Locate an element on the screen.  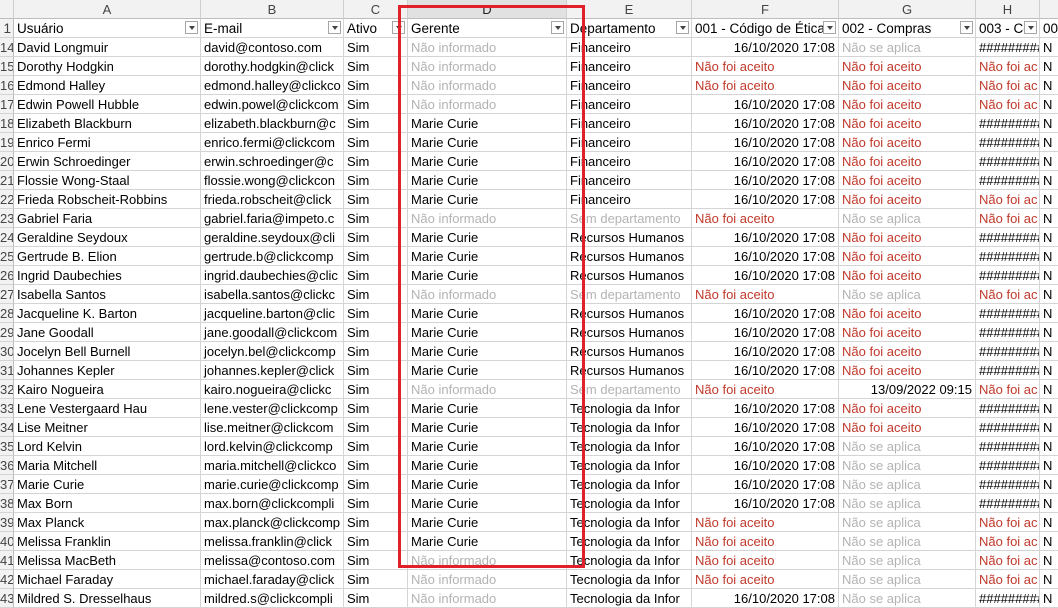
row-number: 42 is located at coordinates (7, 579).